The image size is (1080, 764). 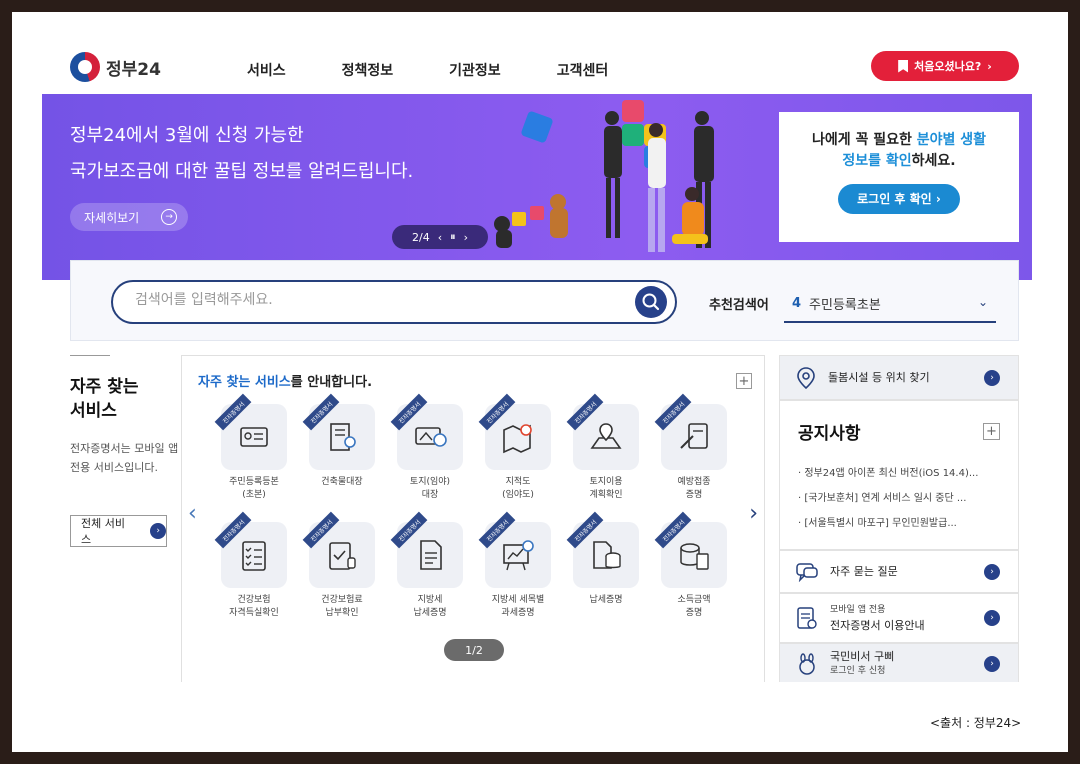 I want to click on service-item: 전자증명서 토지이용 계획확인, so click(x=606, y=452).